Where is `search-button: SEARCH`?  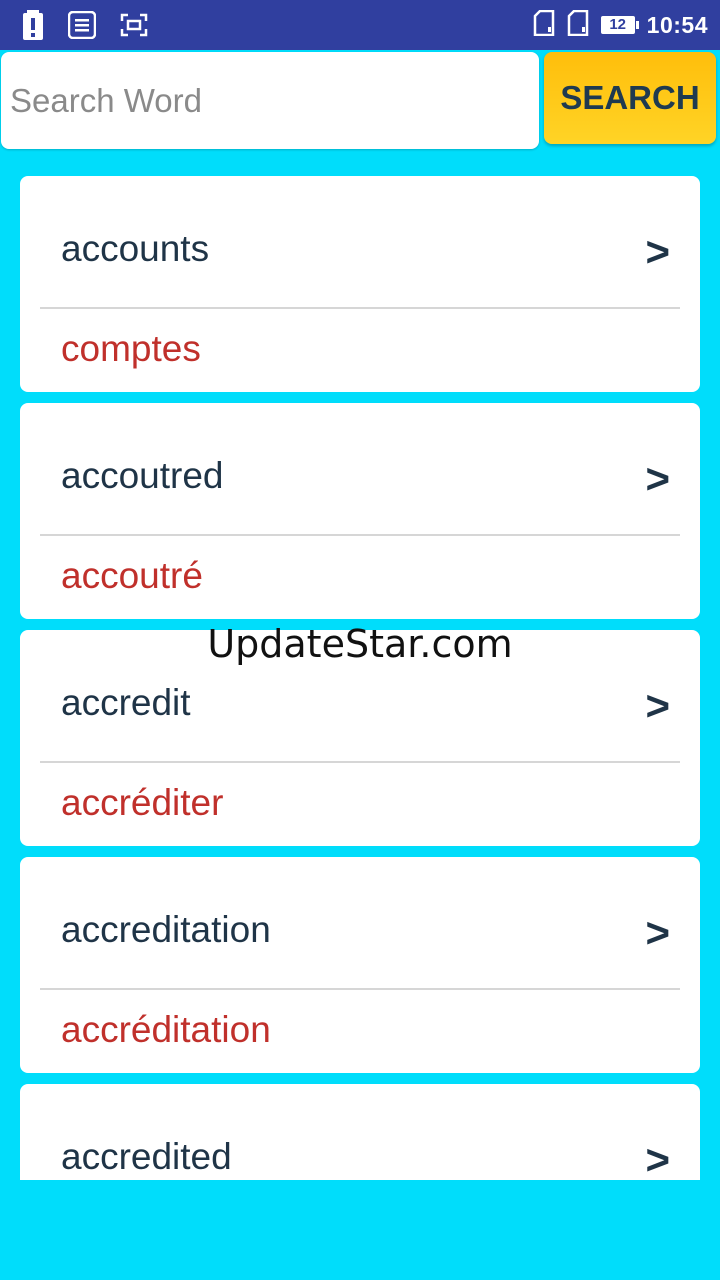 search-button: SEARCH is located at coordinates (630, 98).